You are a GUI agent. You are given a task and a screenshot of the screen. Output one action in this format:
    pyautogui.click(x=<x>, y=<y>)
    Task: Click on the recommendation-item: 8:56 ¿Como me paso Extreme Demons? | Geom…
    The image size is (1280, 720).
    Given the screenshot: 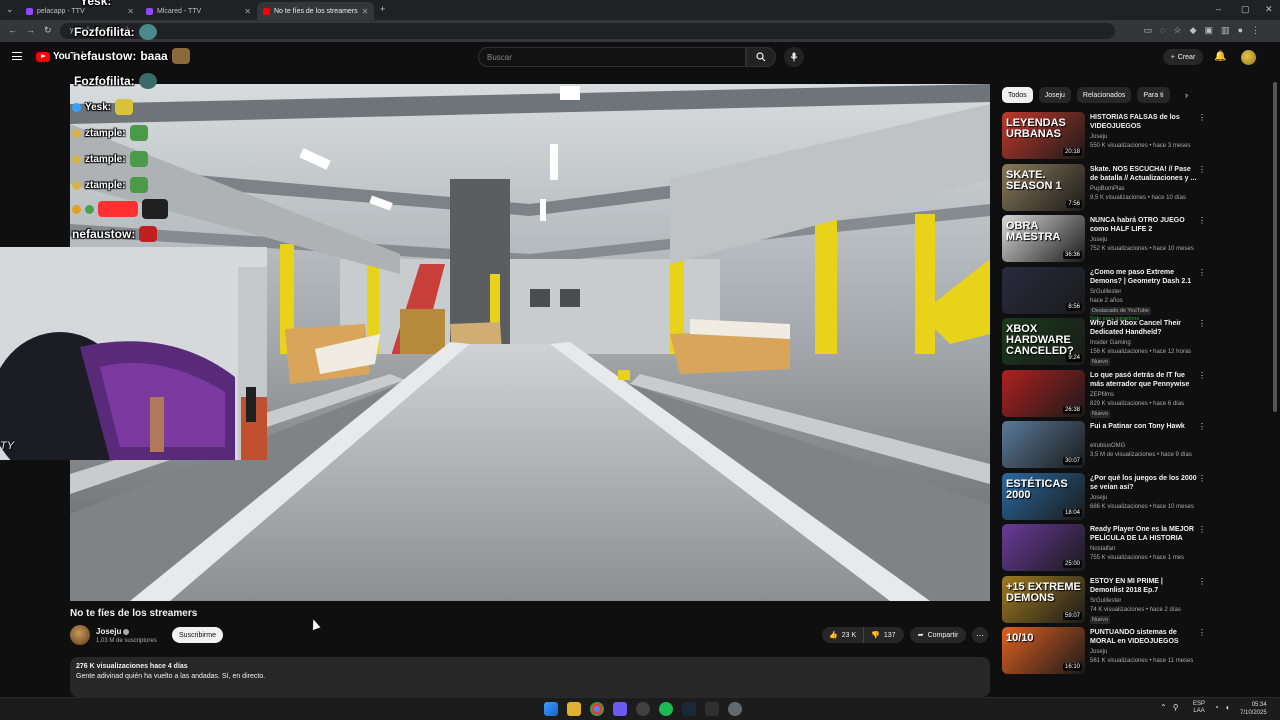 What is the action you would take?
    pyautogui.click(x=1104, y=294)
    